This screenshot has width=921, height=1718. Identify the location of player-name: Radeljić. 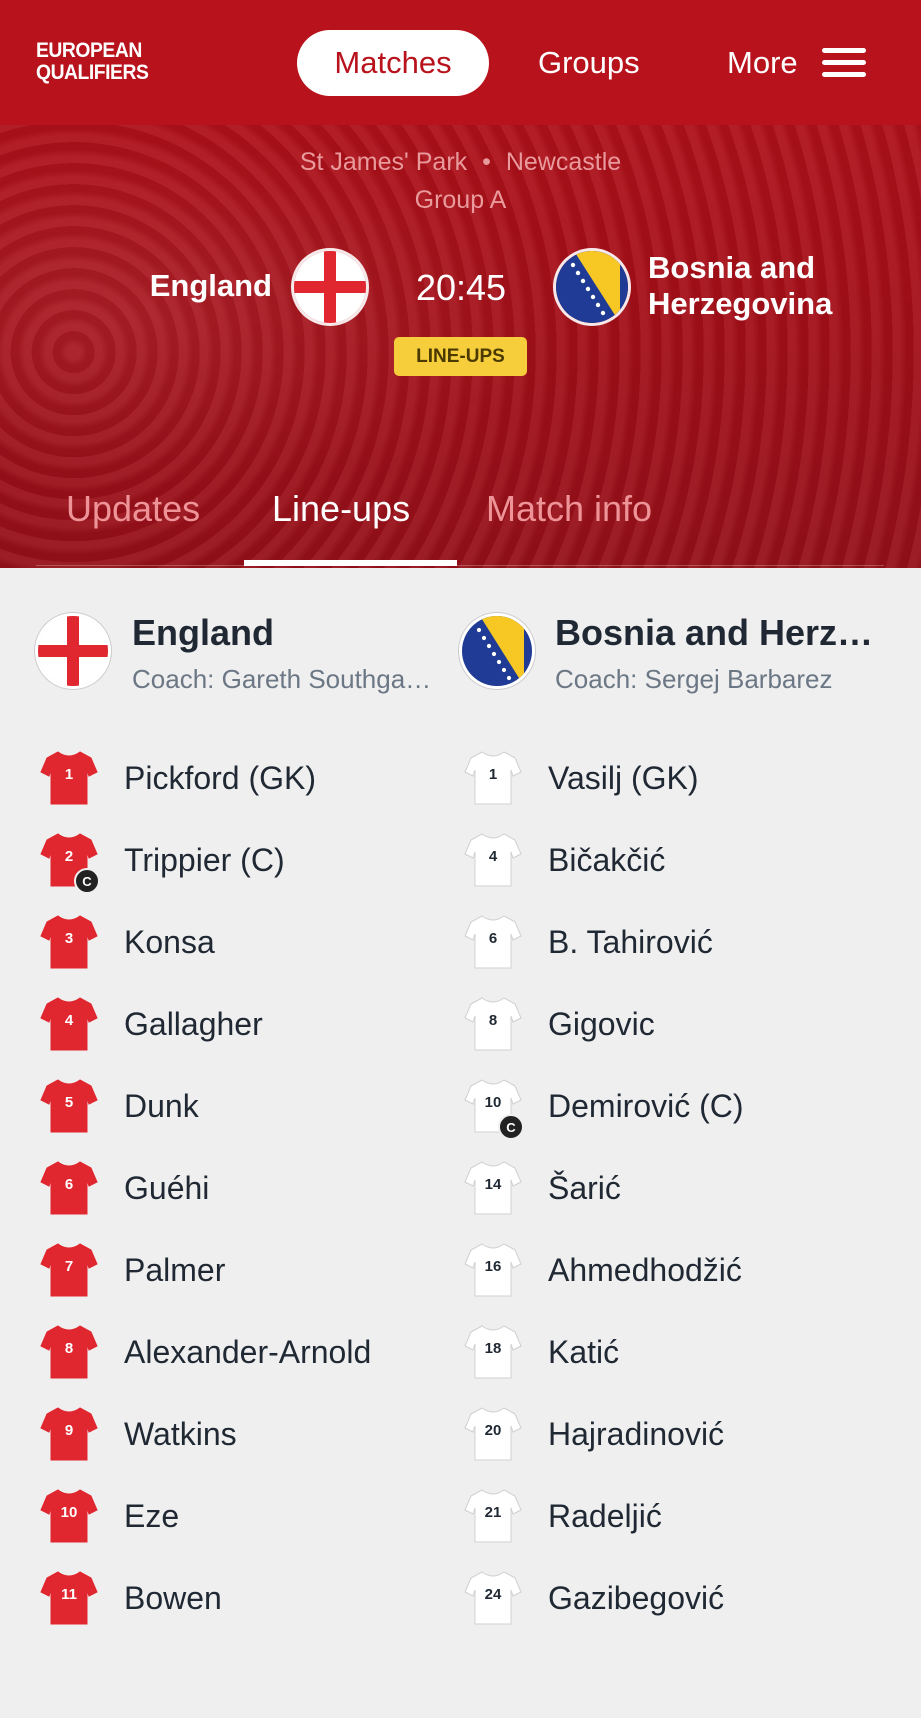
(605, 1516).